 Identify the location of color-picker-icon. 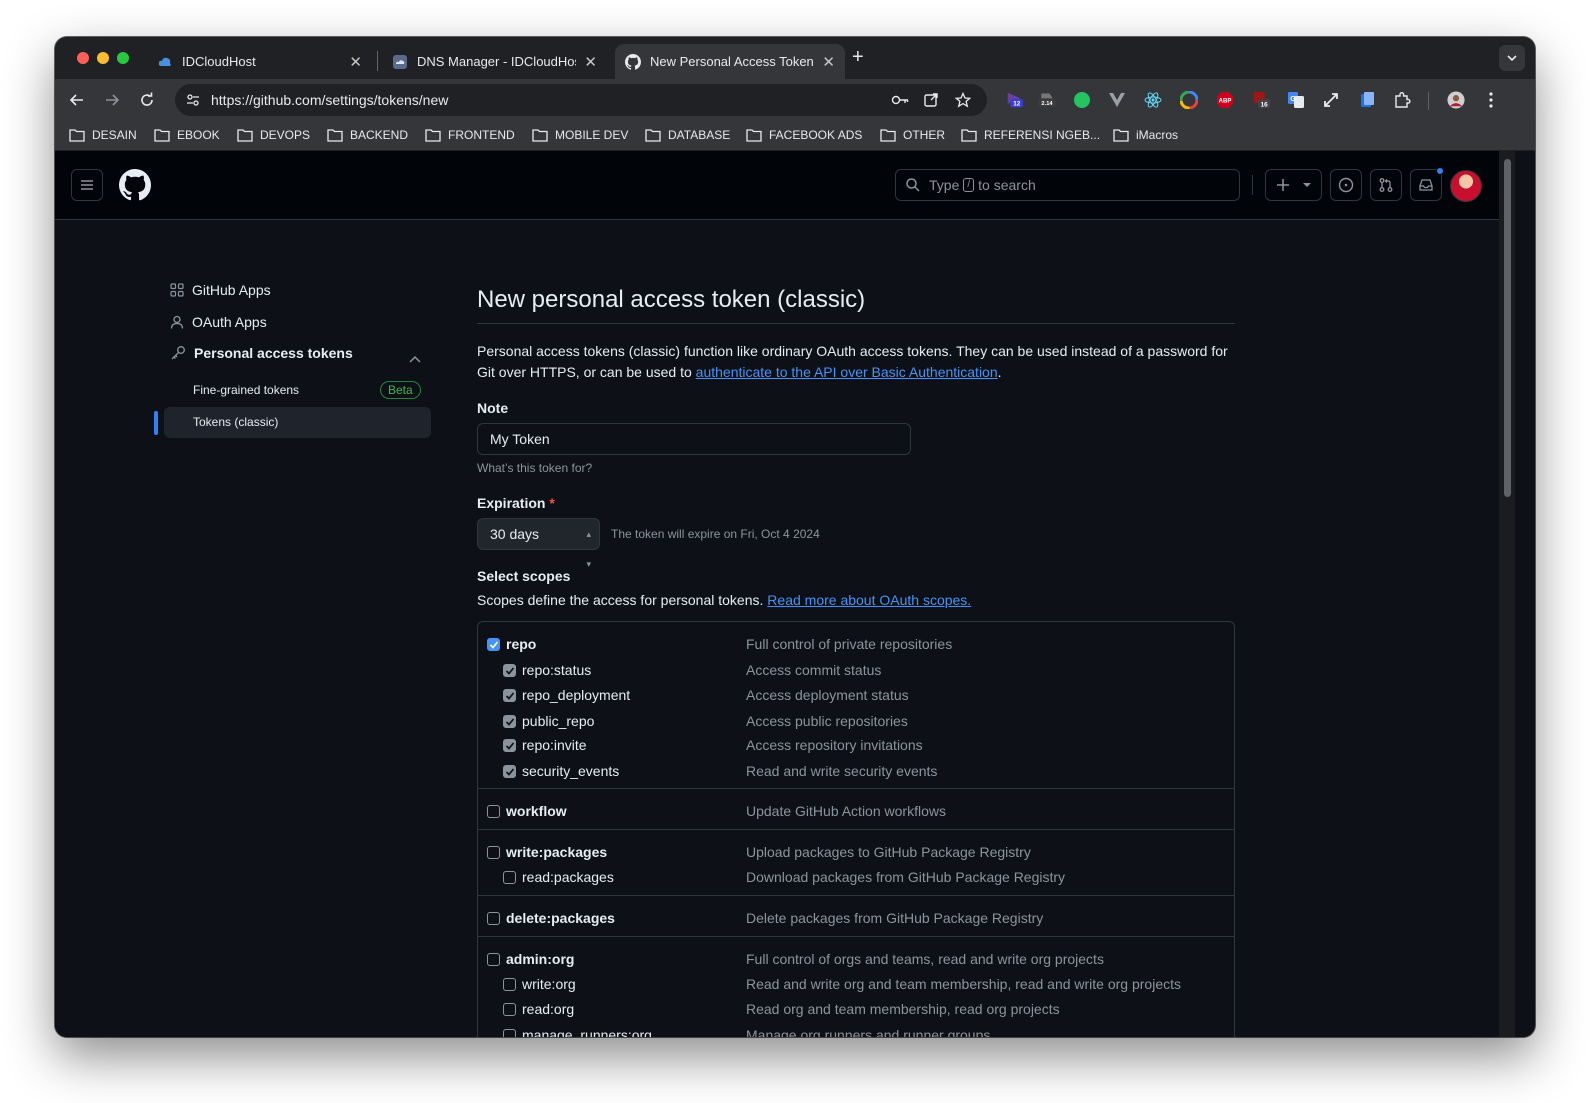
(1189, 100).